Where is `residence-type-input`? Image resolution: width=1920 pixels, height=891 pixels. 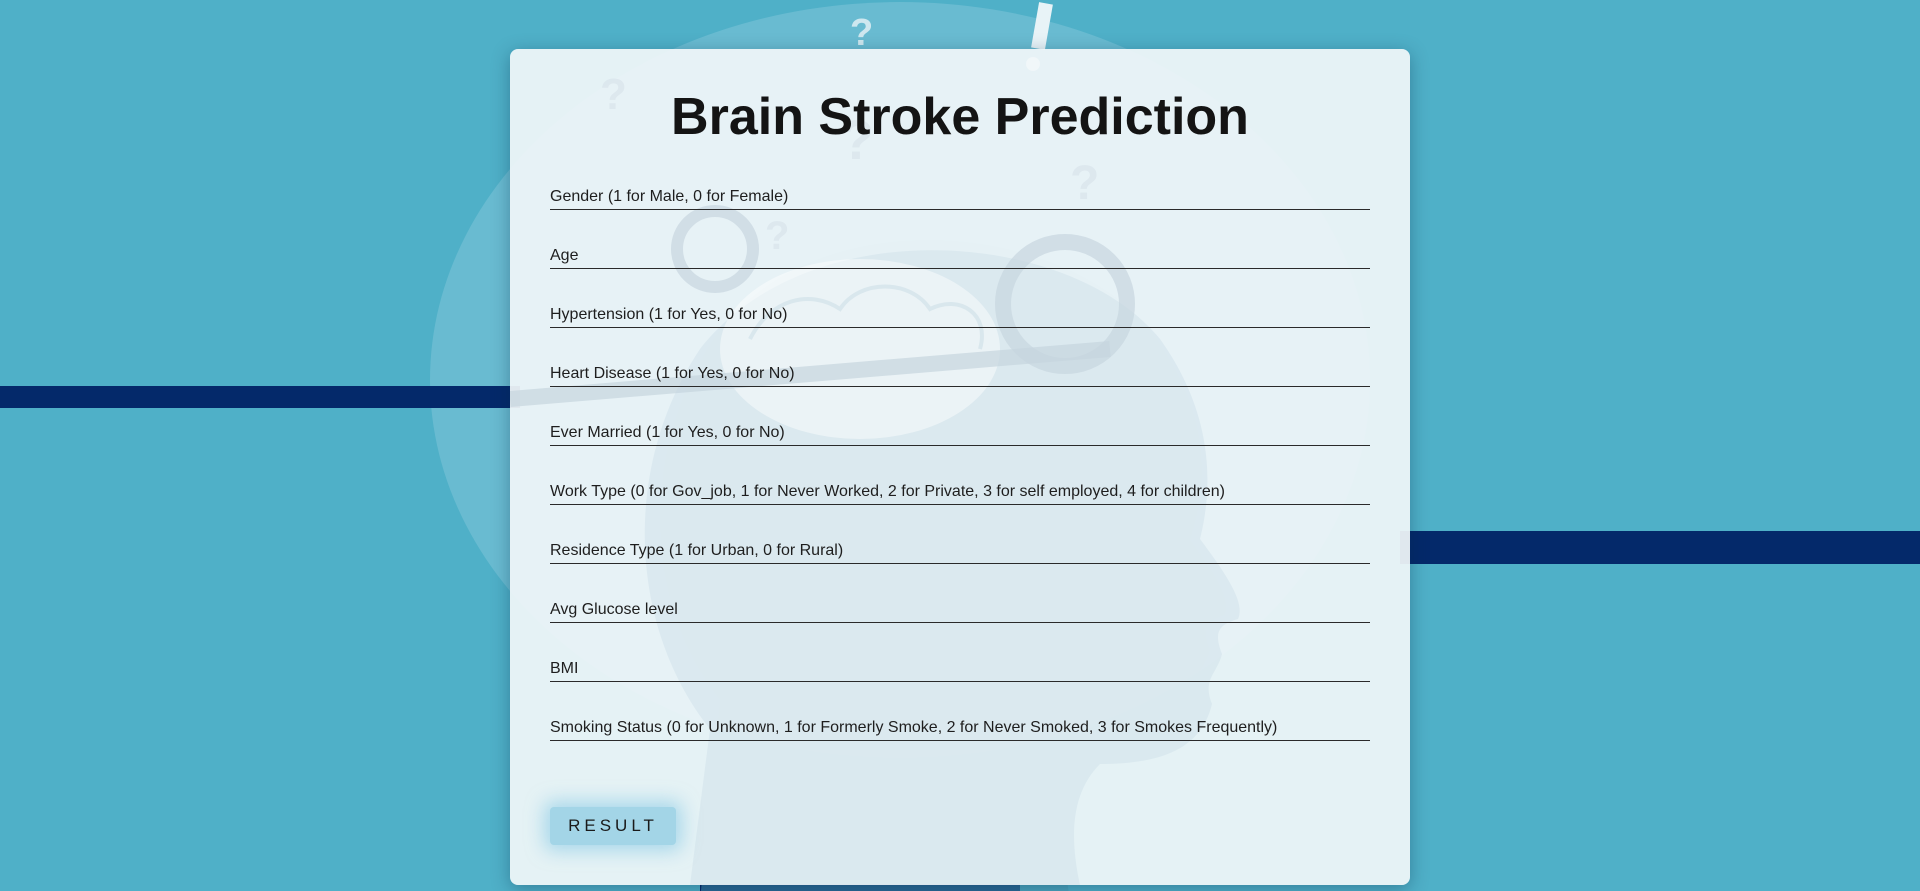
residence-type-input is located at coordinates (960, 551).